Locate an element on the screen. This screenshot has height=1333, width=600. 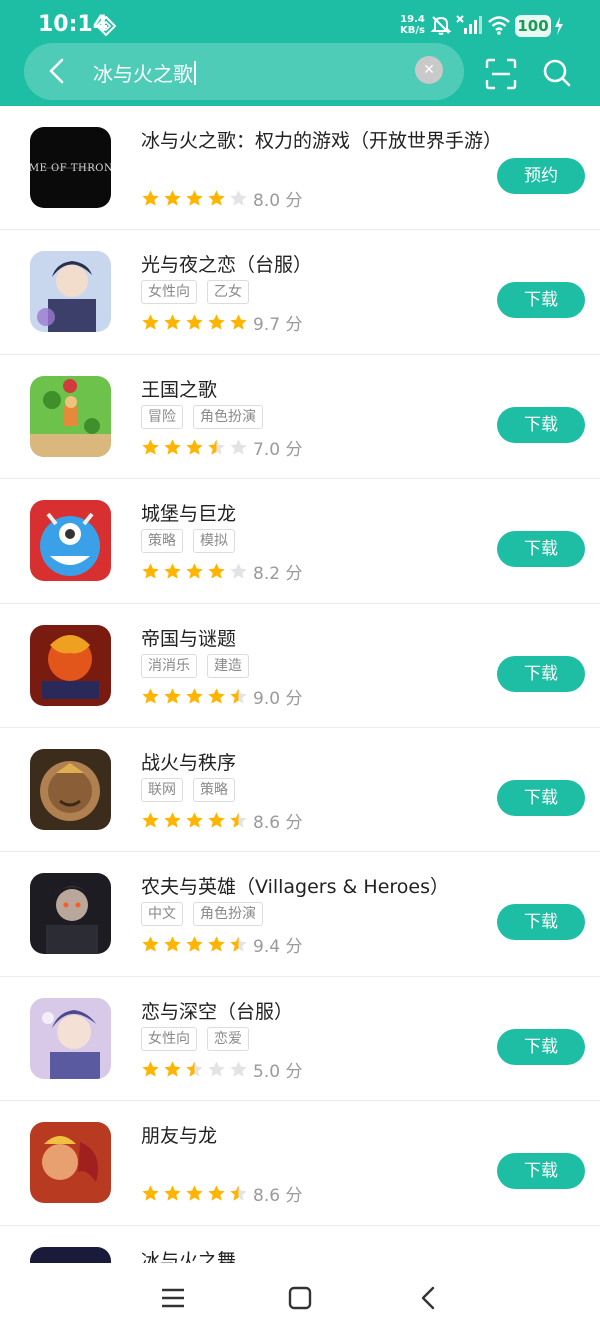
app-list-item: 冰与火之舞 is located at coordinates (300, 1244).